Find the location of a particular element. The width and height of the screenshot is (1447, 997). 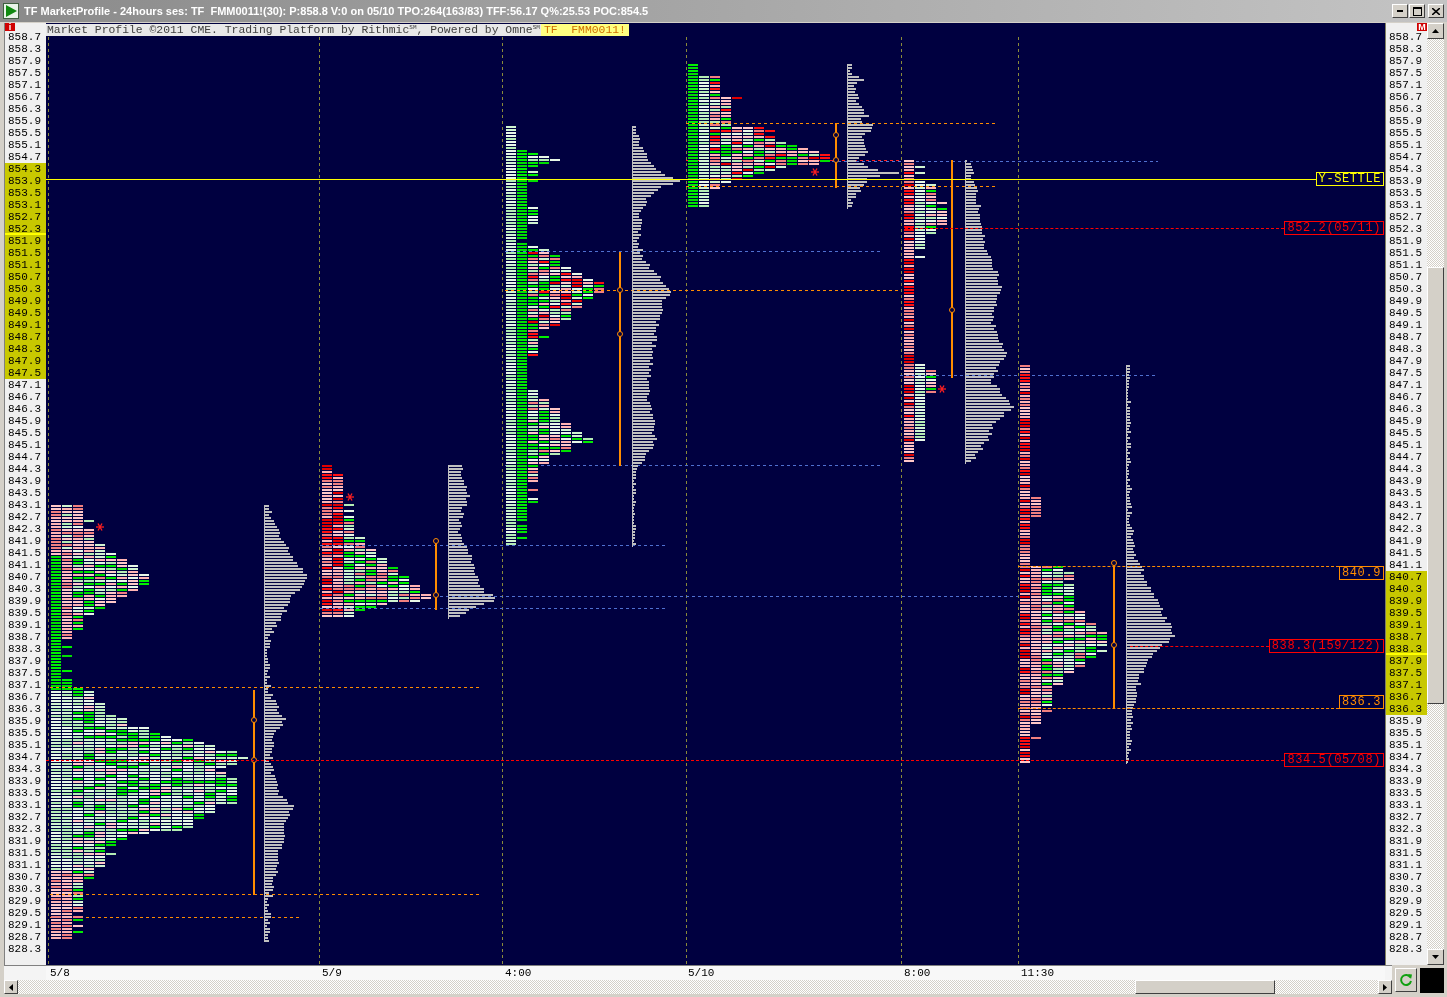

price-tick-label: 853.9 is located at coordinates (1405, 181).